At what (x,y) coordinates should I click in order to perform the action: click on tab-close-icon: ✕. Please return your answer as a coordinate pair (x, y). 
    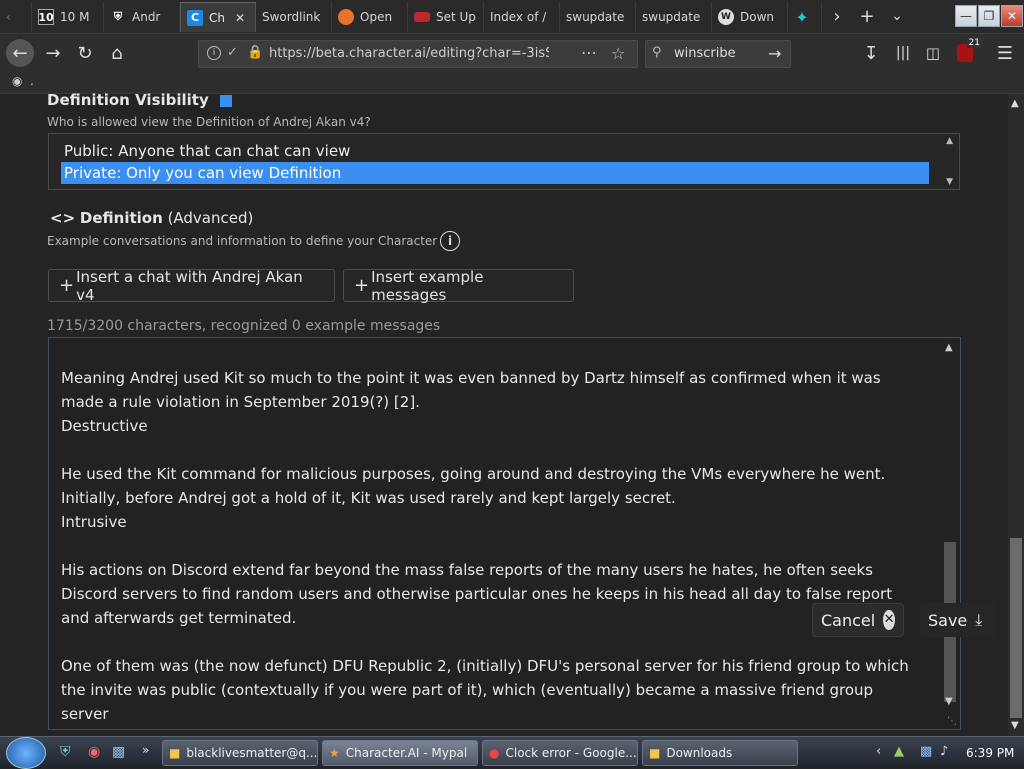
    Looking at the image, I should click on (240, 18).